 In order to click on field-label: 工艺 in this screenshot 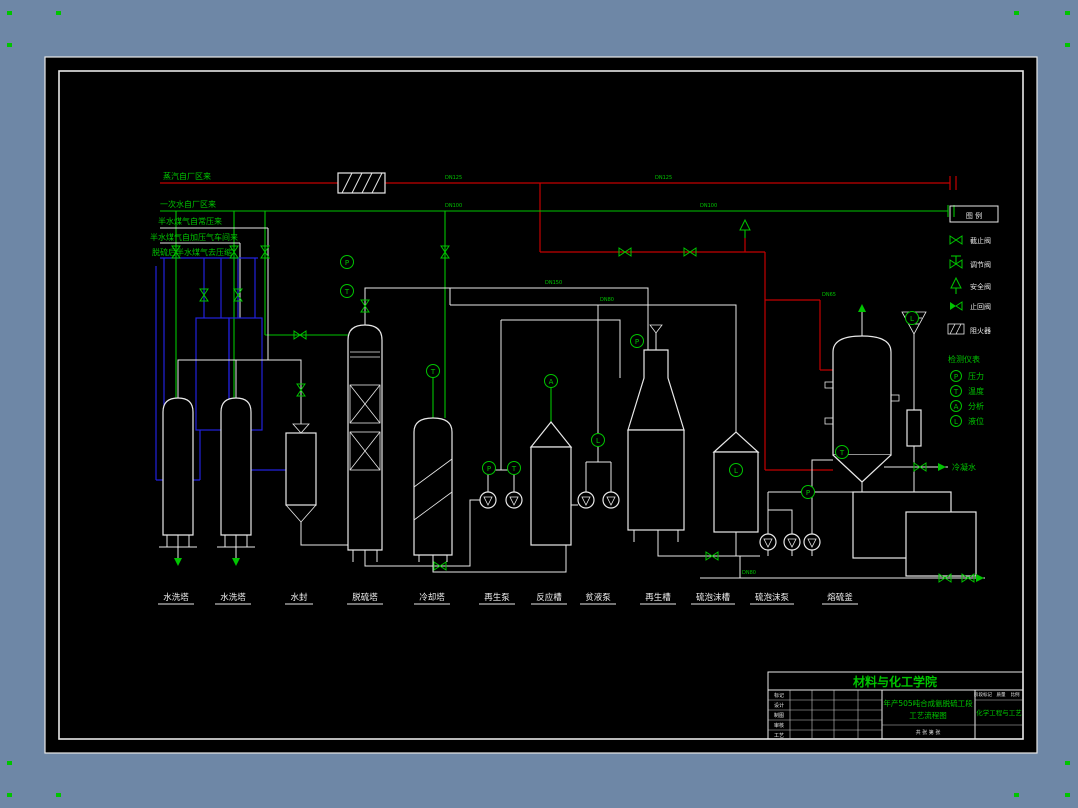, I will do `click(779, 736)`.